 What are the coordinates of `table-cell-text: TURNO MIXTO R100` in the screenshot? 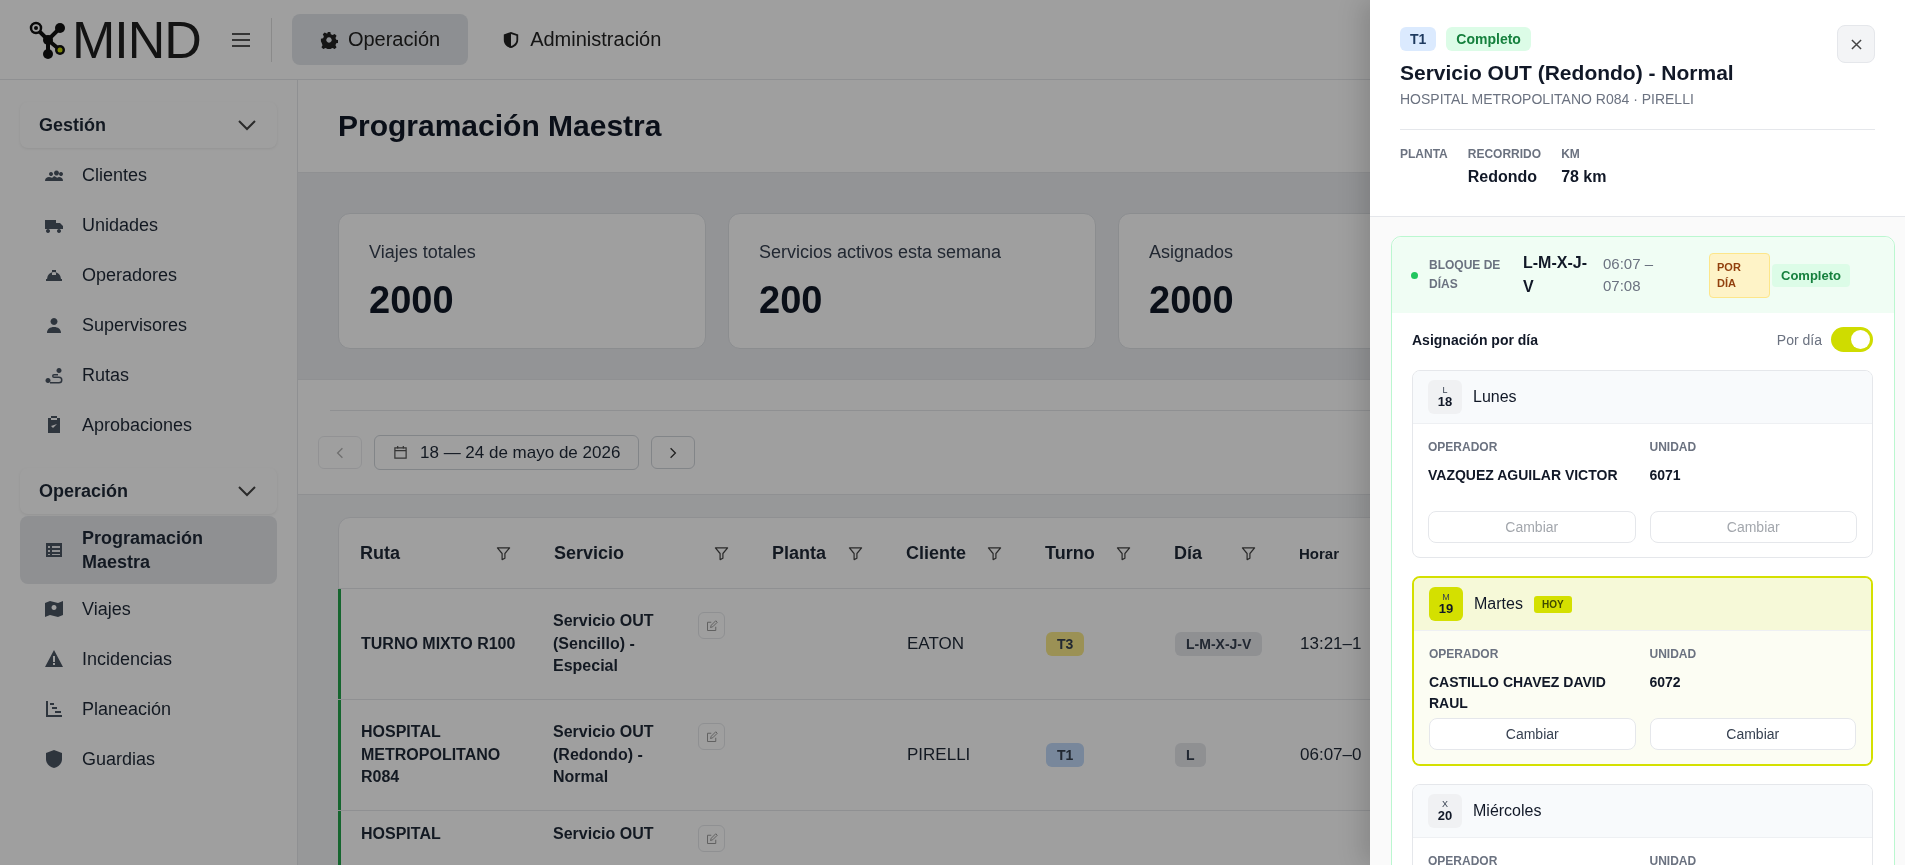 It's located at (438, 643).